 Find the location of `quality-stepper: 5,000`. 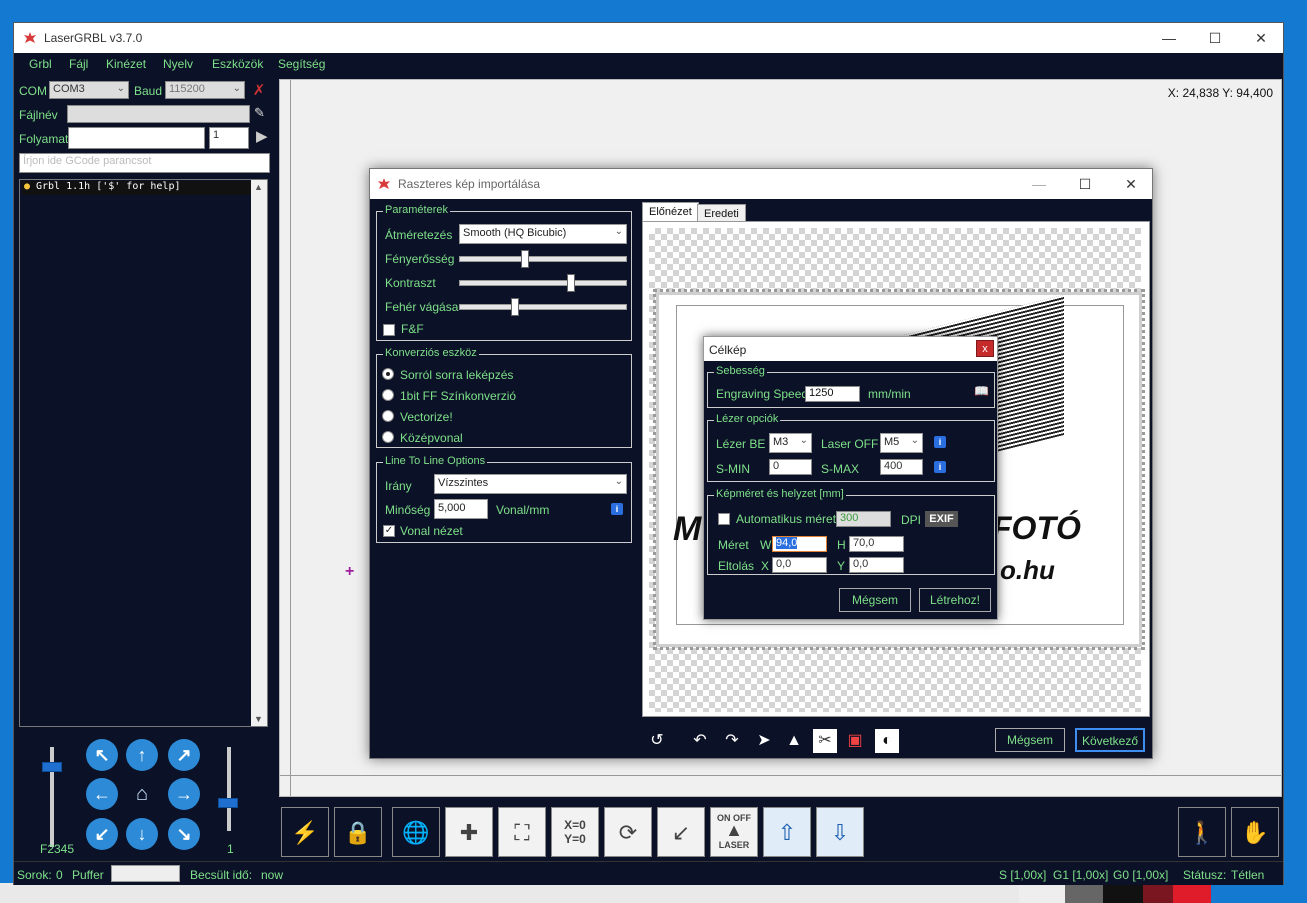

quality-stepper: 5,000 is located at coordinates (461, 509).